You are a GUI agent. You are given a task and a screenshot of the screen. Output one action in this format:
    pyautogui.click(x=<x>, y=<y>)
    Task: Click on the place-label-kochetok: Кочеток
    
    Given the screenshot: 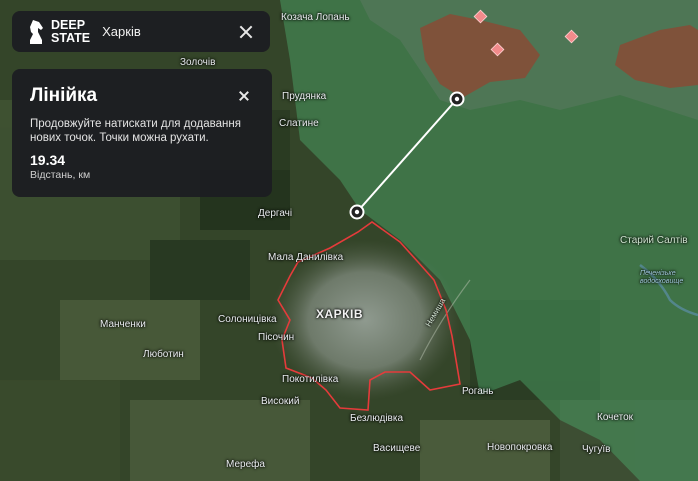 What is the action you would take?
    pyautogui.click(x=615, y=417)
    